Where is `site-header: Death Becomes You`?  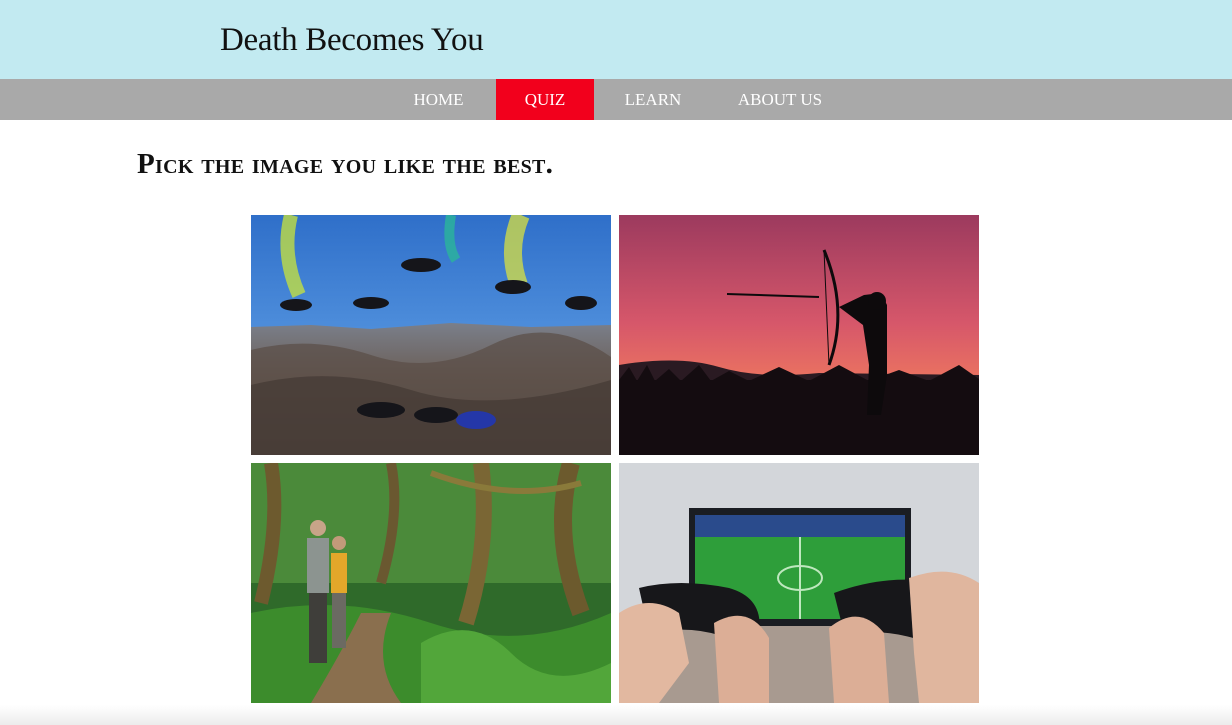
site-header: Death Becomes You is located at coordinates (616, 39).